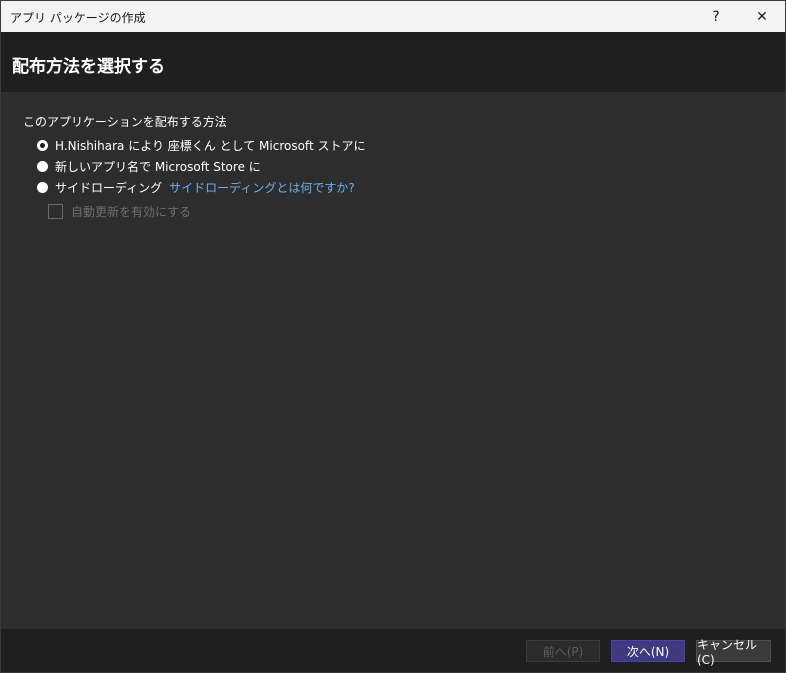  I want to click on close-button: ✕, so click(762, 16).